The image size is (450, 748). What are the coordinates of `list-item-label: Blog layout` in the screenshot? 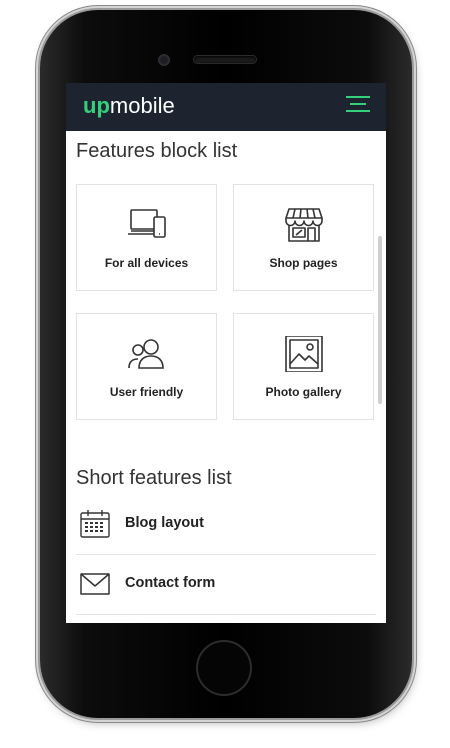 It's located at (164, 523).